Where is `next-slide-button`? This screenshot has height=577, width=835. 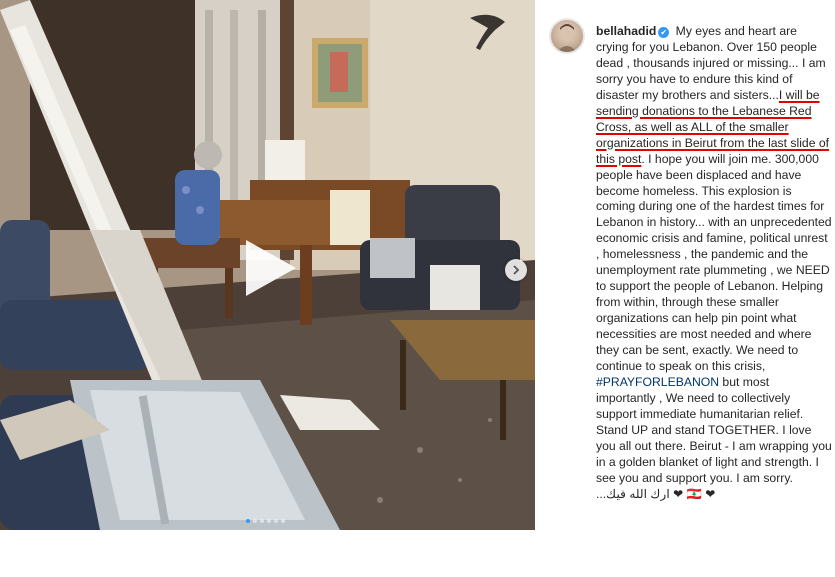
next-slide-button is located at coordinates (516, 270).